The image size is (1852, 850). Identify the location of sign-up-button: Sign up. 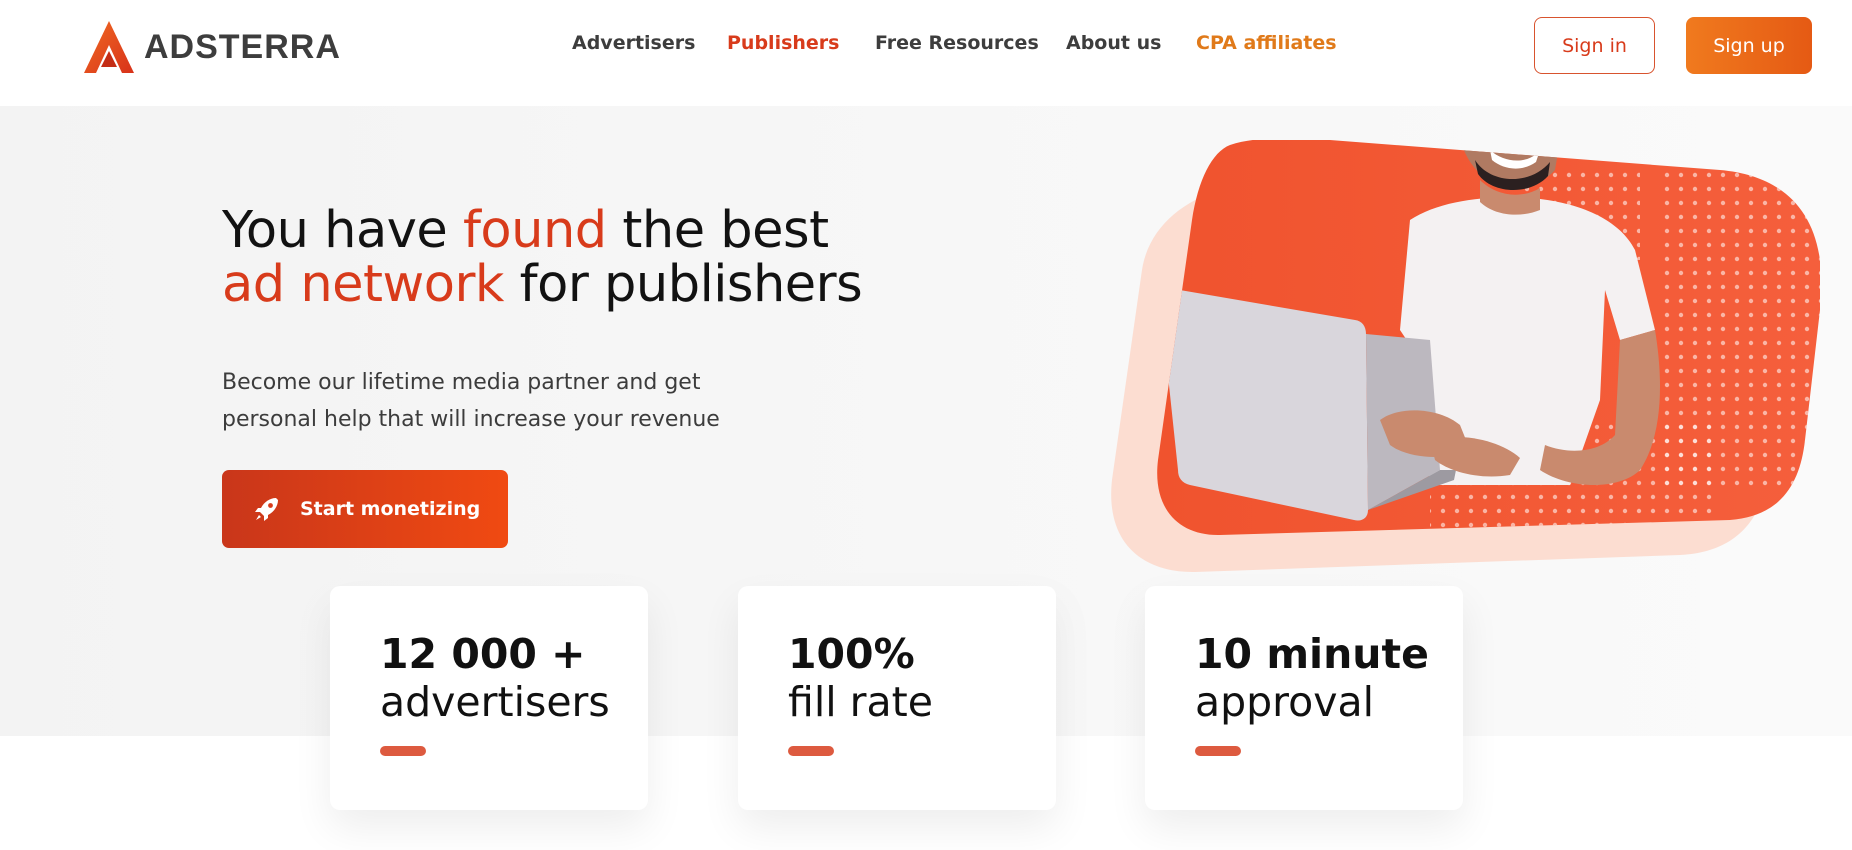
(1749, 45).